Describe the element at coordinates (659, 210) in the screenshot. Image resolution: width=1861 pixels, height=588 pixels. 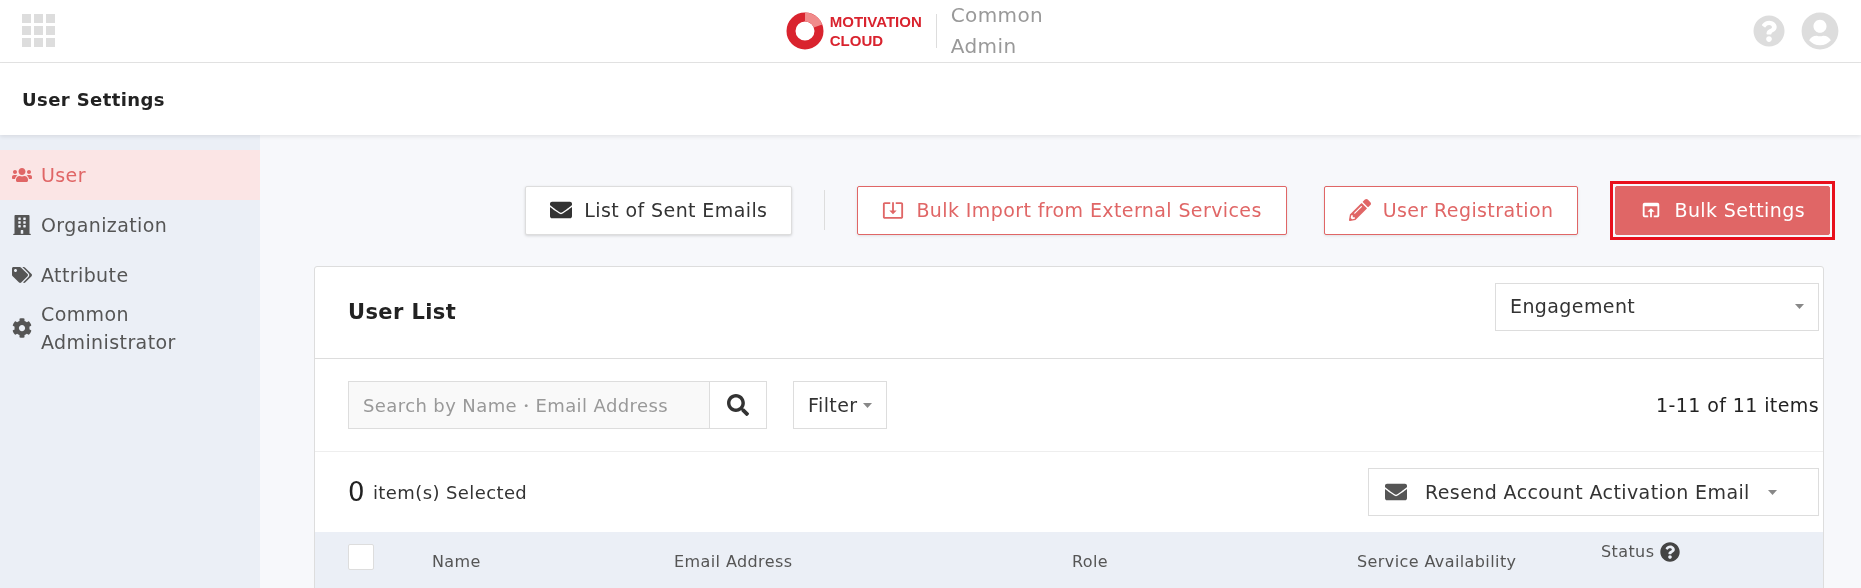
I see `action-button: List of Sent Emails` at that location.